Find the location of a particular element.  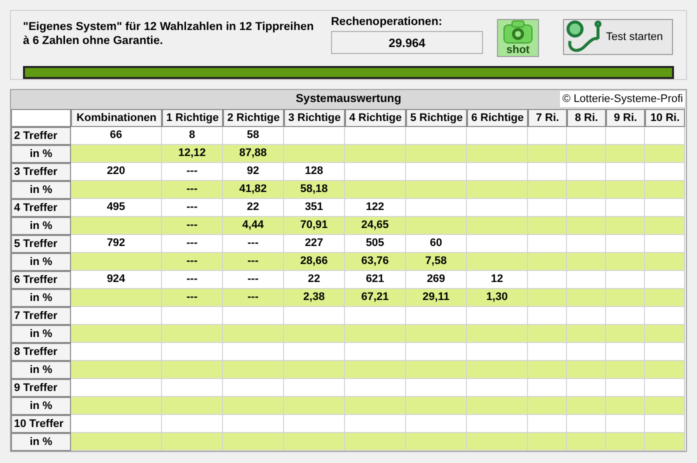

column-header: 1 Richtige is located at coordinates (192, 118).